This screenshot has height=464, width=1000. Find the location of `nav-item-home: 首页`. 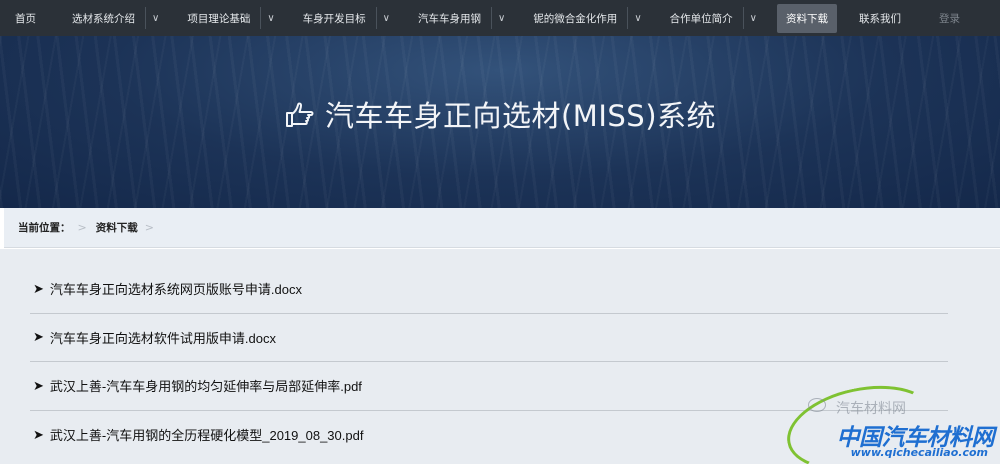

nav-item-home: 首页 is located at coordinates (29, 18).